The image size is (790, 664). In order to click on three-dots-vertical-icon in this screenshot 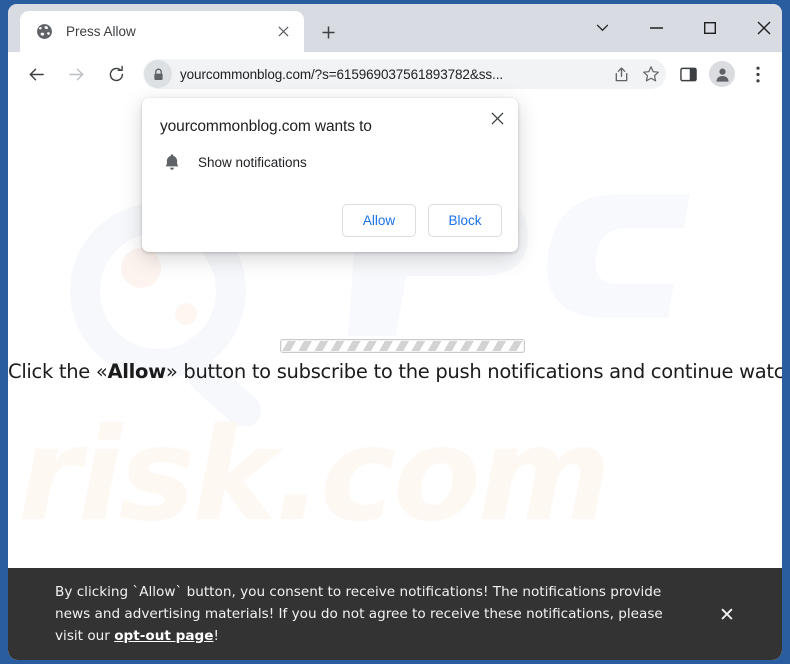, I will do `click(758, 74)`.